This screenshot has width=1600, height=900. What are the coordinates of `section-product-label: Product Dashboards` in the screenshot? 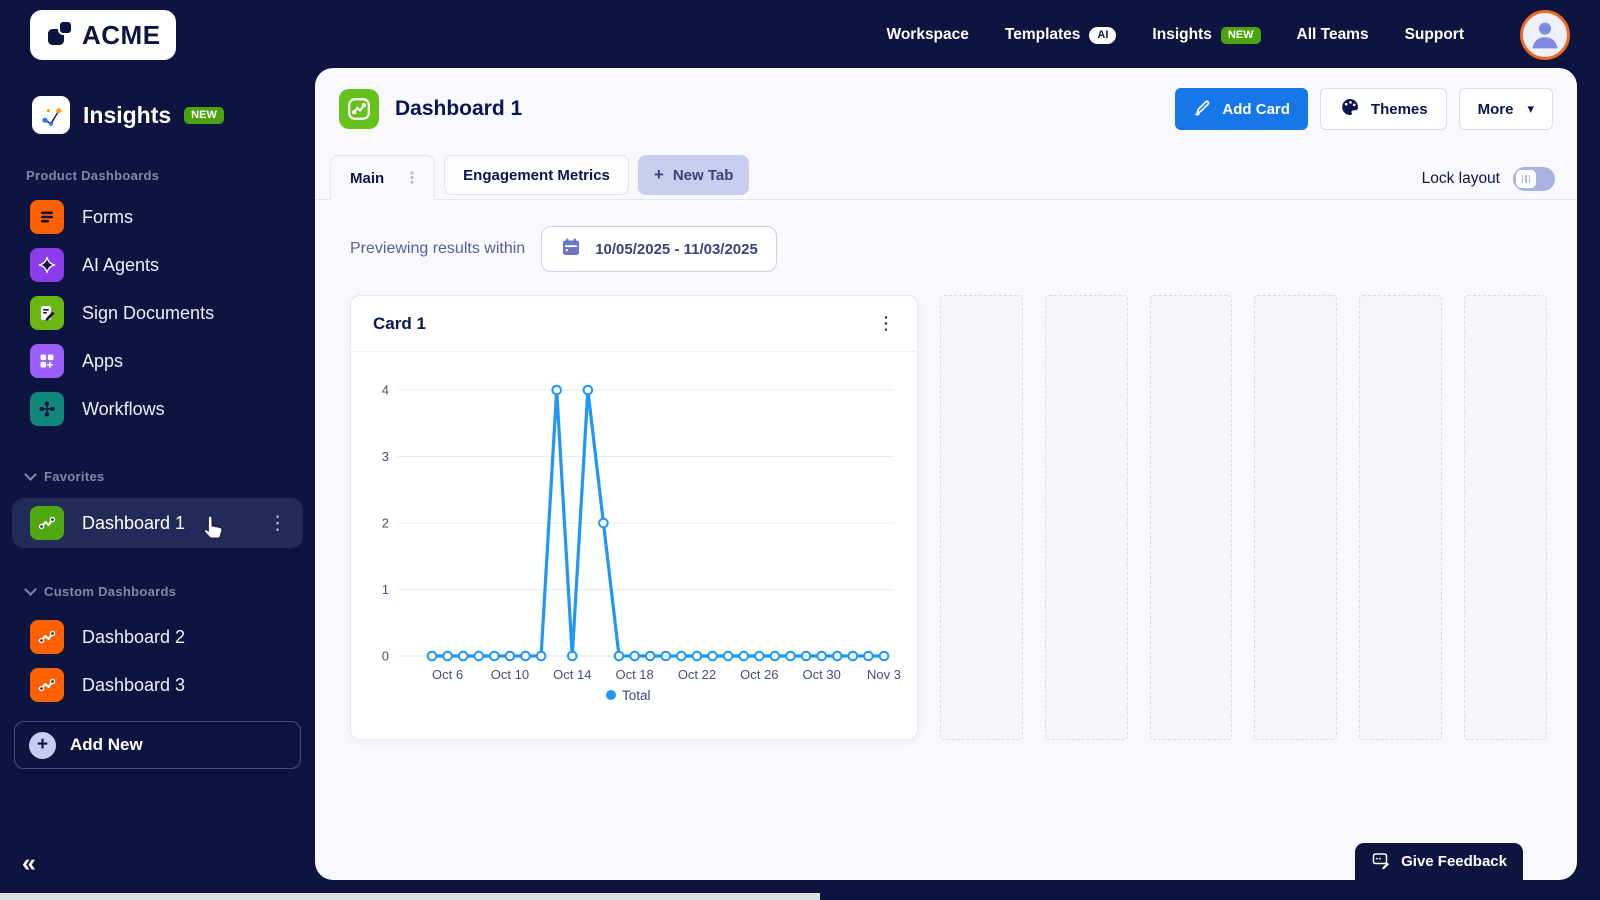 It's located at (93, 175).